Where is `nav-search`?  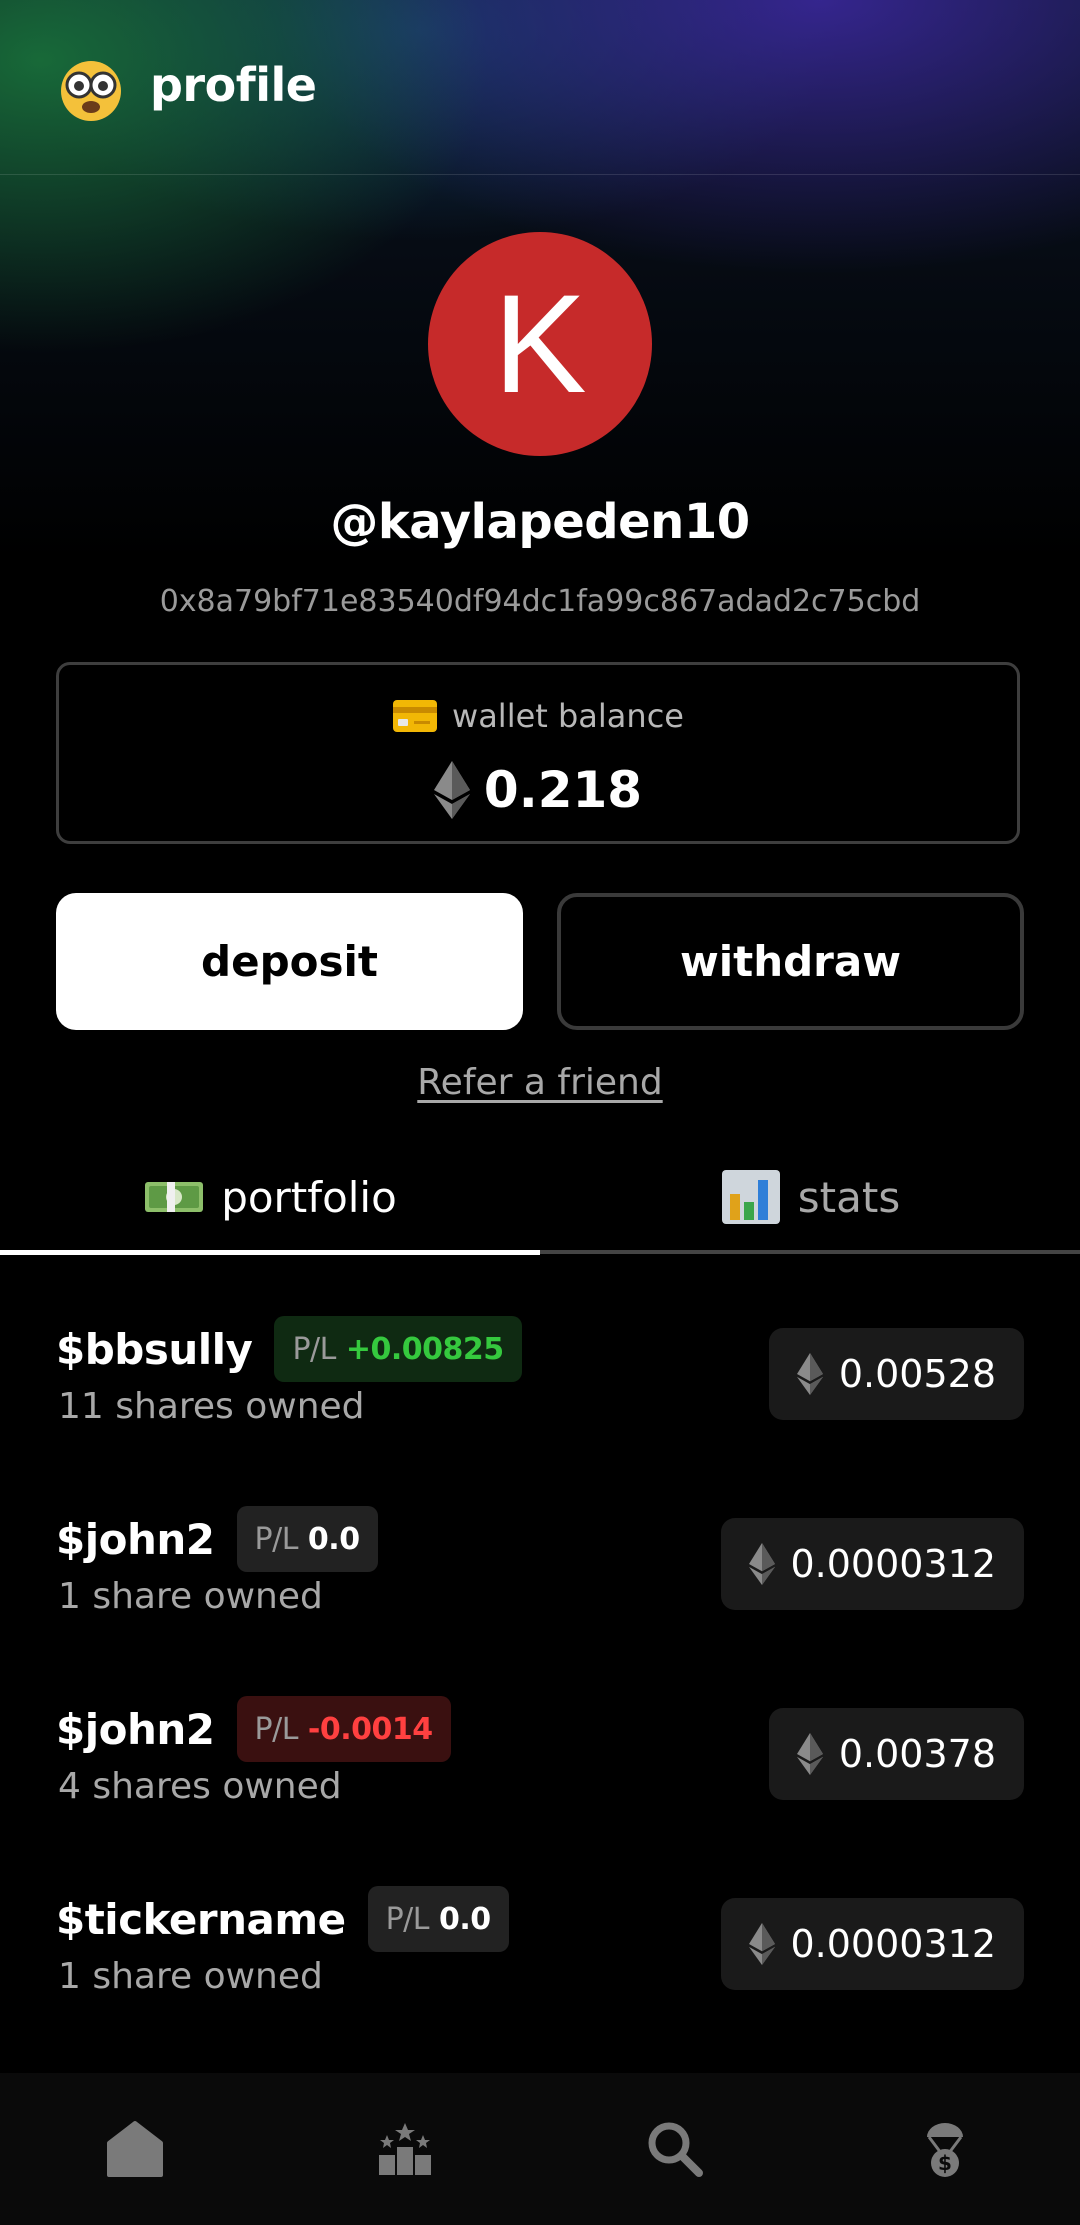 nav-search is located at coordinates (675, 2149).